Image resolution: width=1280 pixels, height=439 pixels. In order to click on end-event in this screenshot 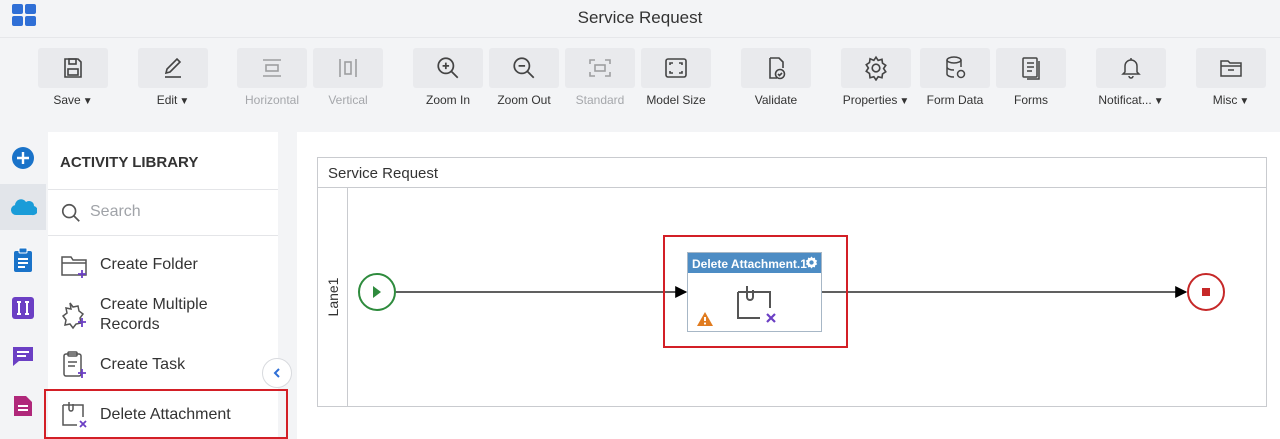, I will do `click(1206, 292)`.